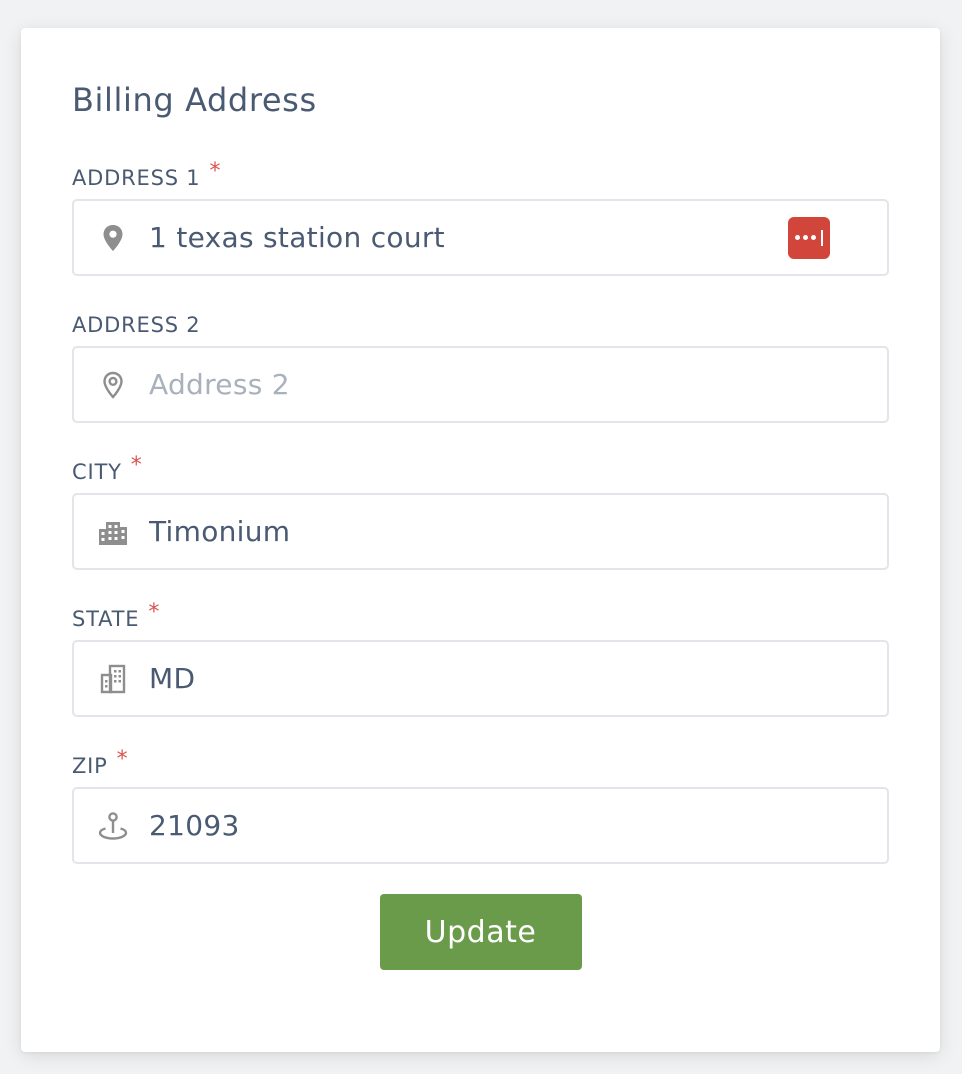  I want to click on zip-input-box, so click(480, 825).